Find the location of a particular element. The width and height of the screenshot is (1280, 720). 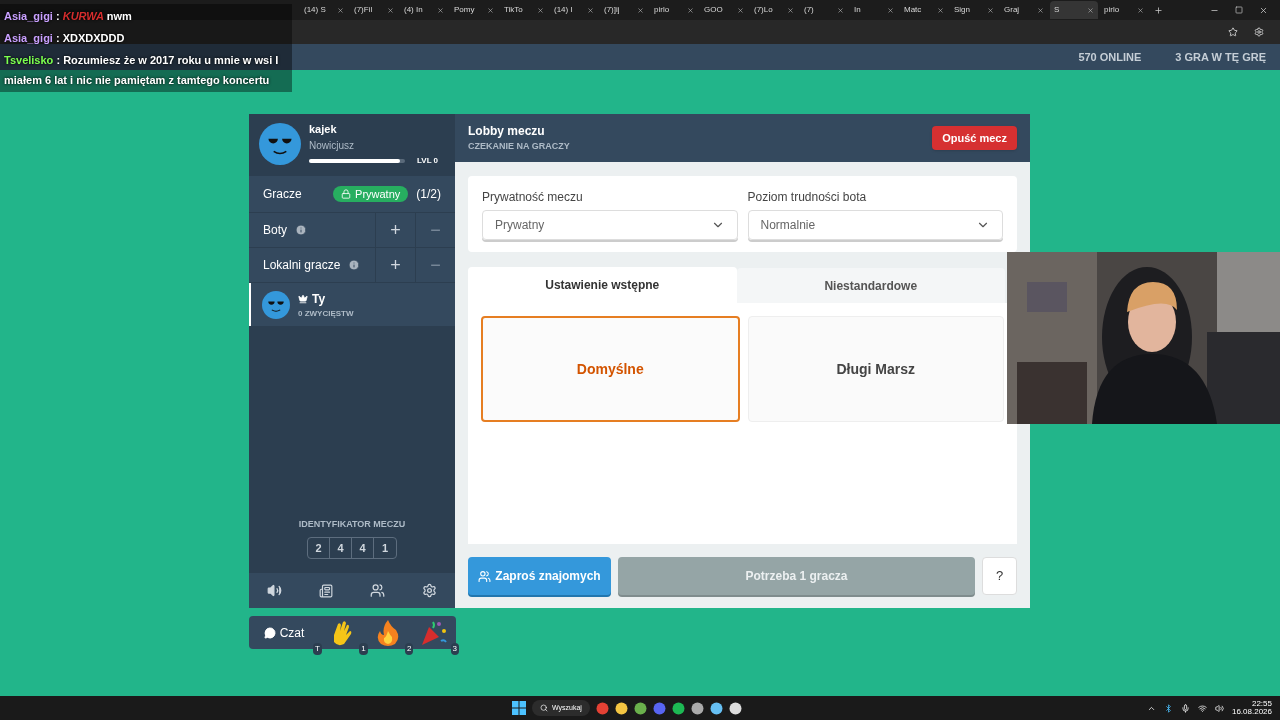

setting-label: Poziom trudności bota is located at coordinates (807, 197).